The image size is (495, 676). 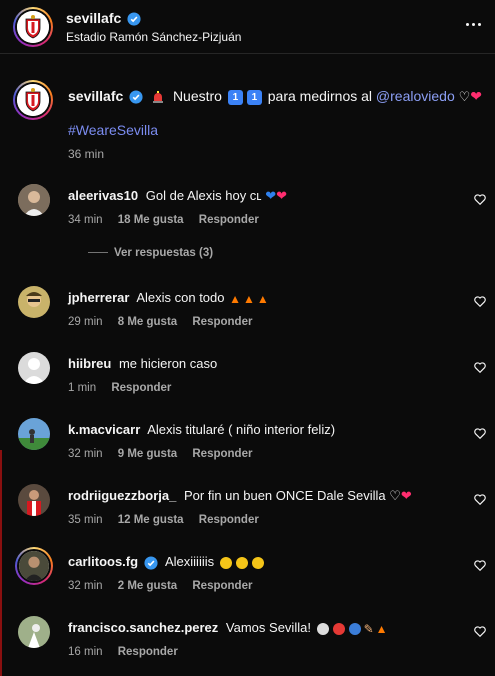 I want to click on white-circle-icon, so click(x=322, y=628).